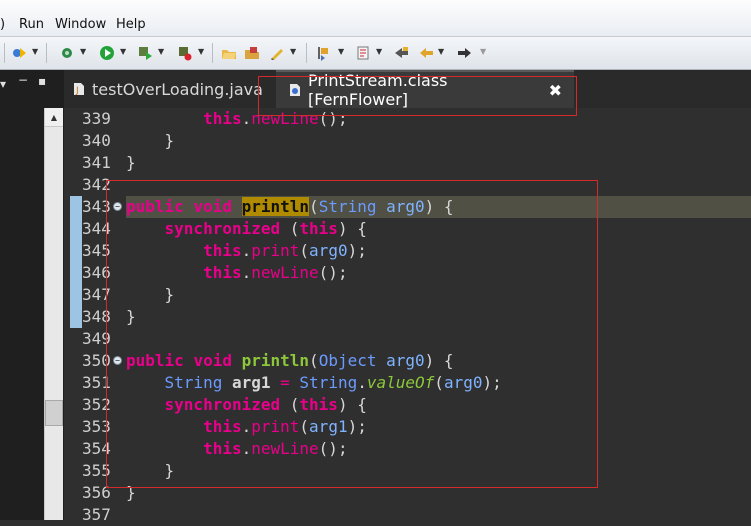  What do you see at coordinates (19, 53) in the screenshot?
I see `debug-perspective-icon` at bounding box center [19, 53].